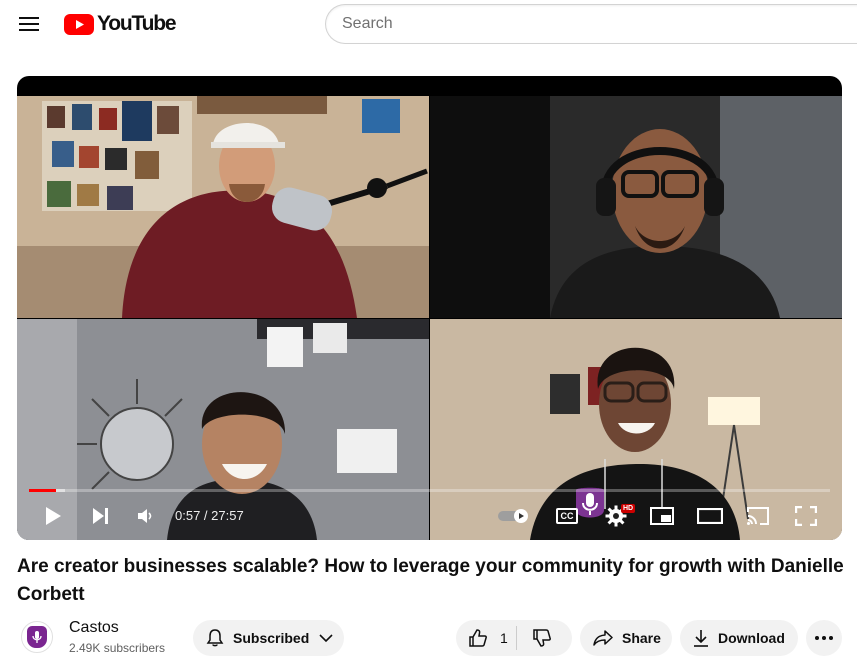 The height and width of the screenshot is (669, 857). I want to click on search-box, so click(591, 24).